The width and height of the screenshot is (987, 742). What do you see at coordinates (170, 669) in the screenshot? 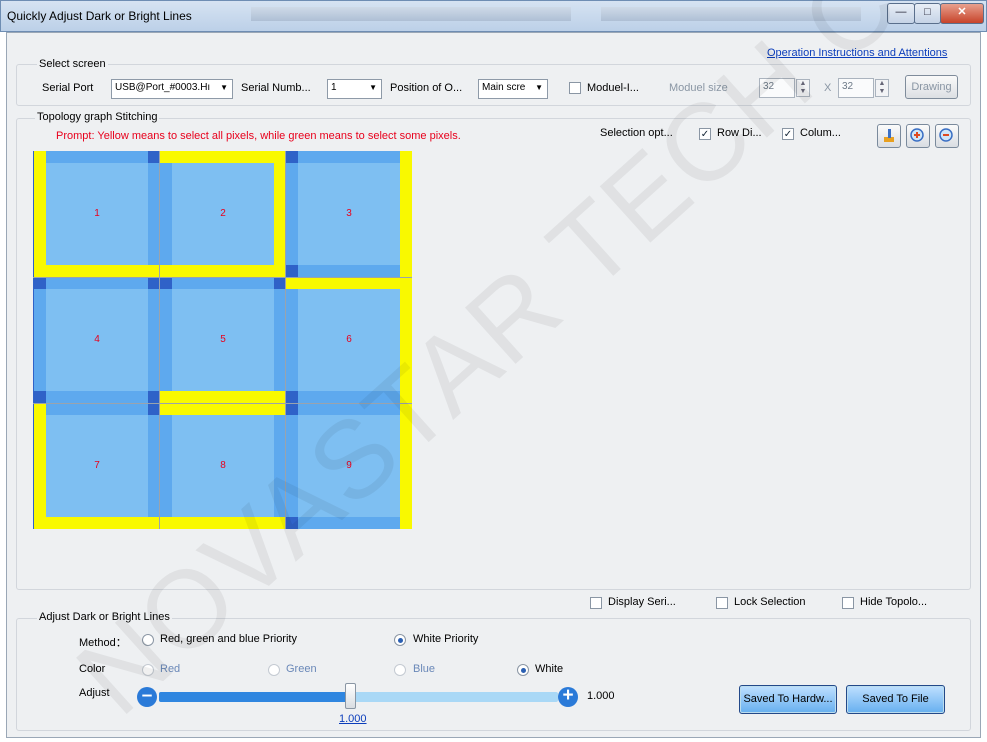
I see `color-red-label: Red` at bounding box center [170, 669].